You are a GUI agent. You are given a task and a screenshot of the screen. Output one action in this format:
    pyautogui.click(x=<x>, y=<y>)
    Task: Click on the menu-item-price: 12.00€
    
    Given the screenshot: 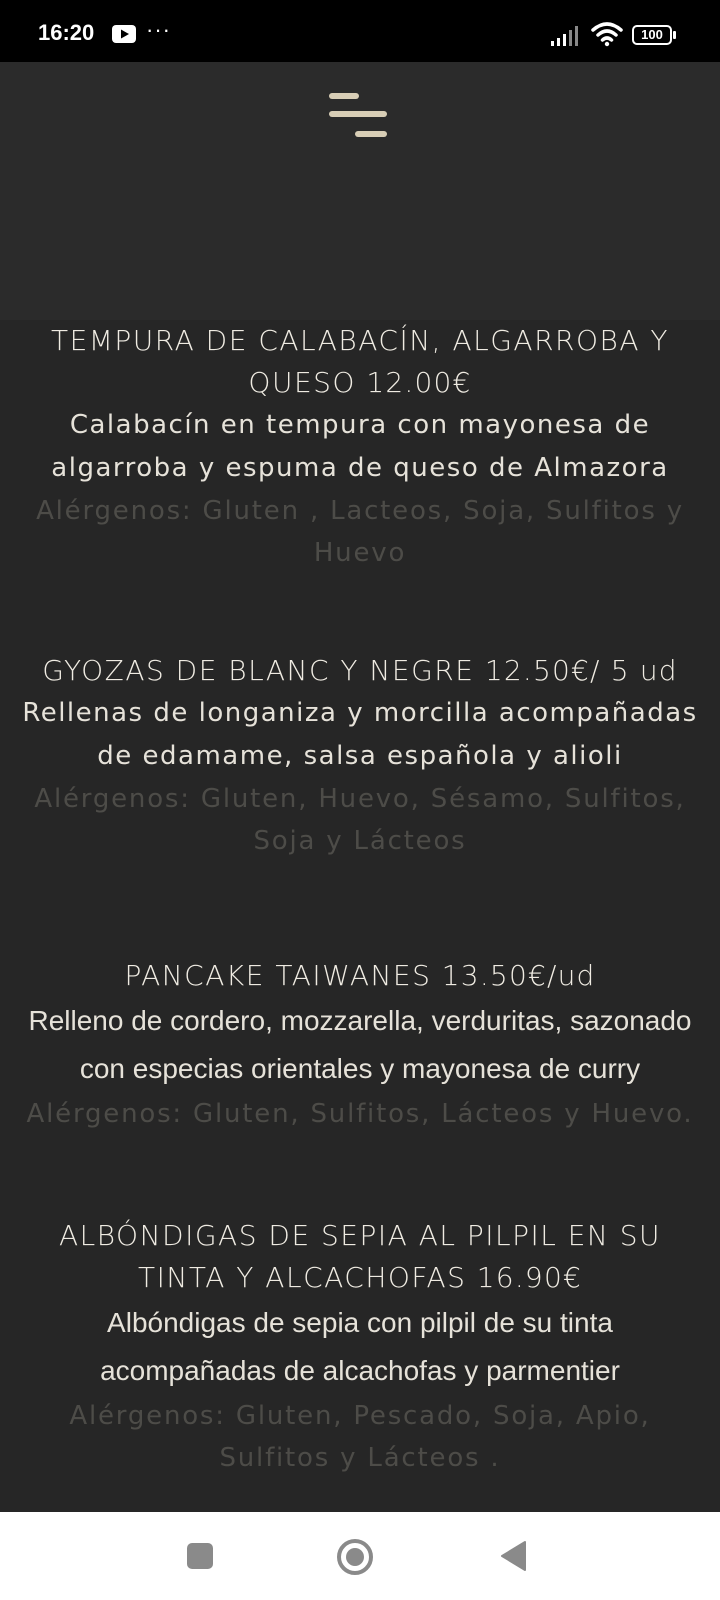 What is the action you would take?
    pyautogui.click(x=419, y=382)
    